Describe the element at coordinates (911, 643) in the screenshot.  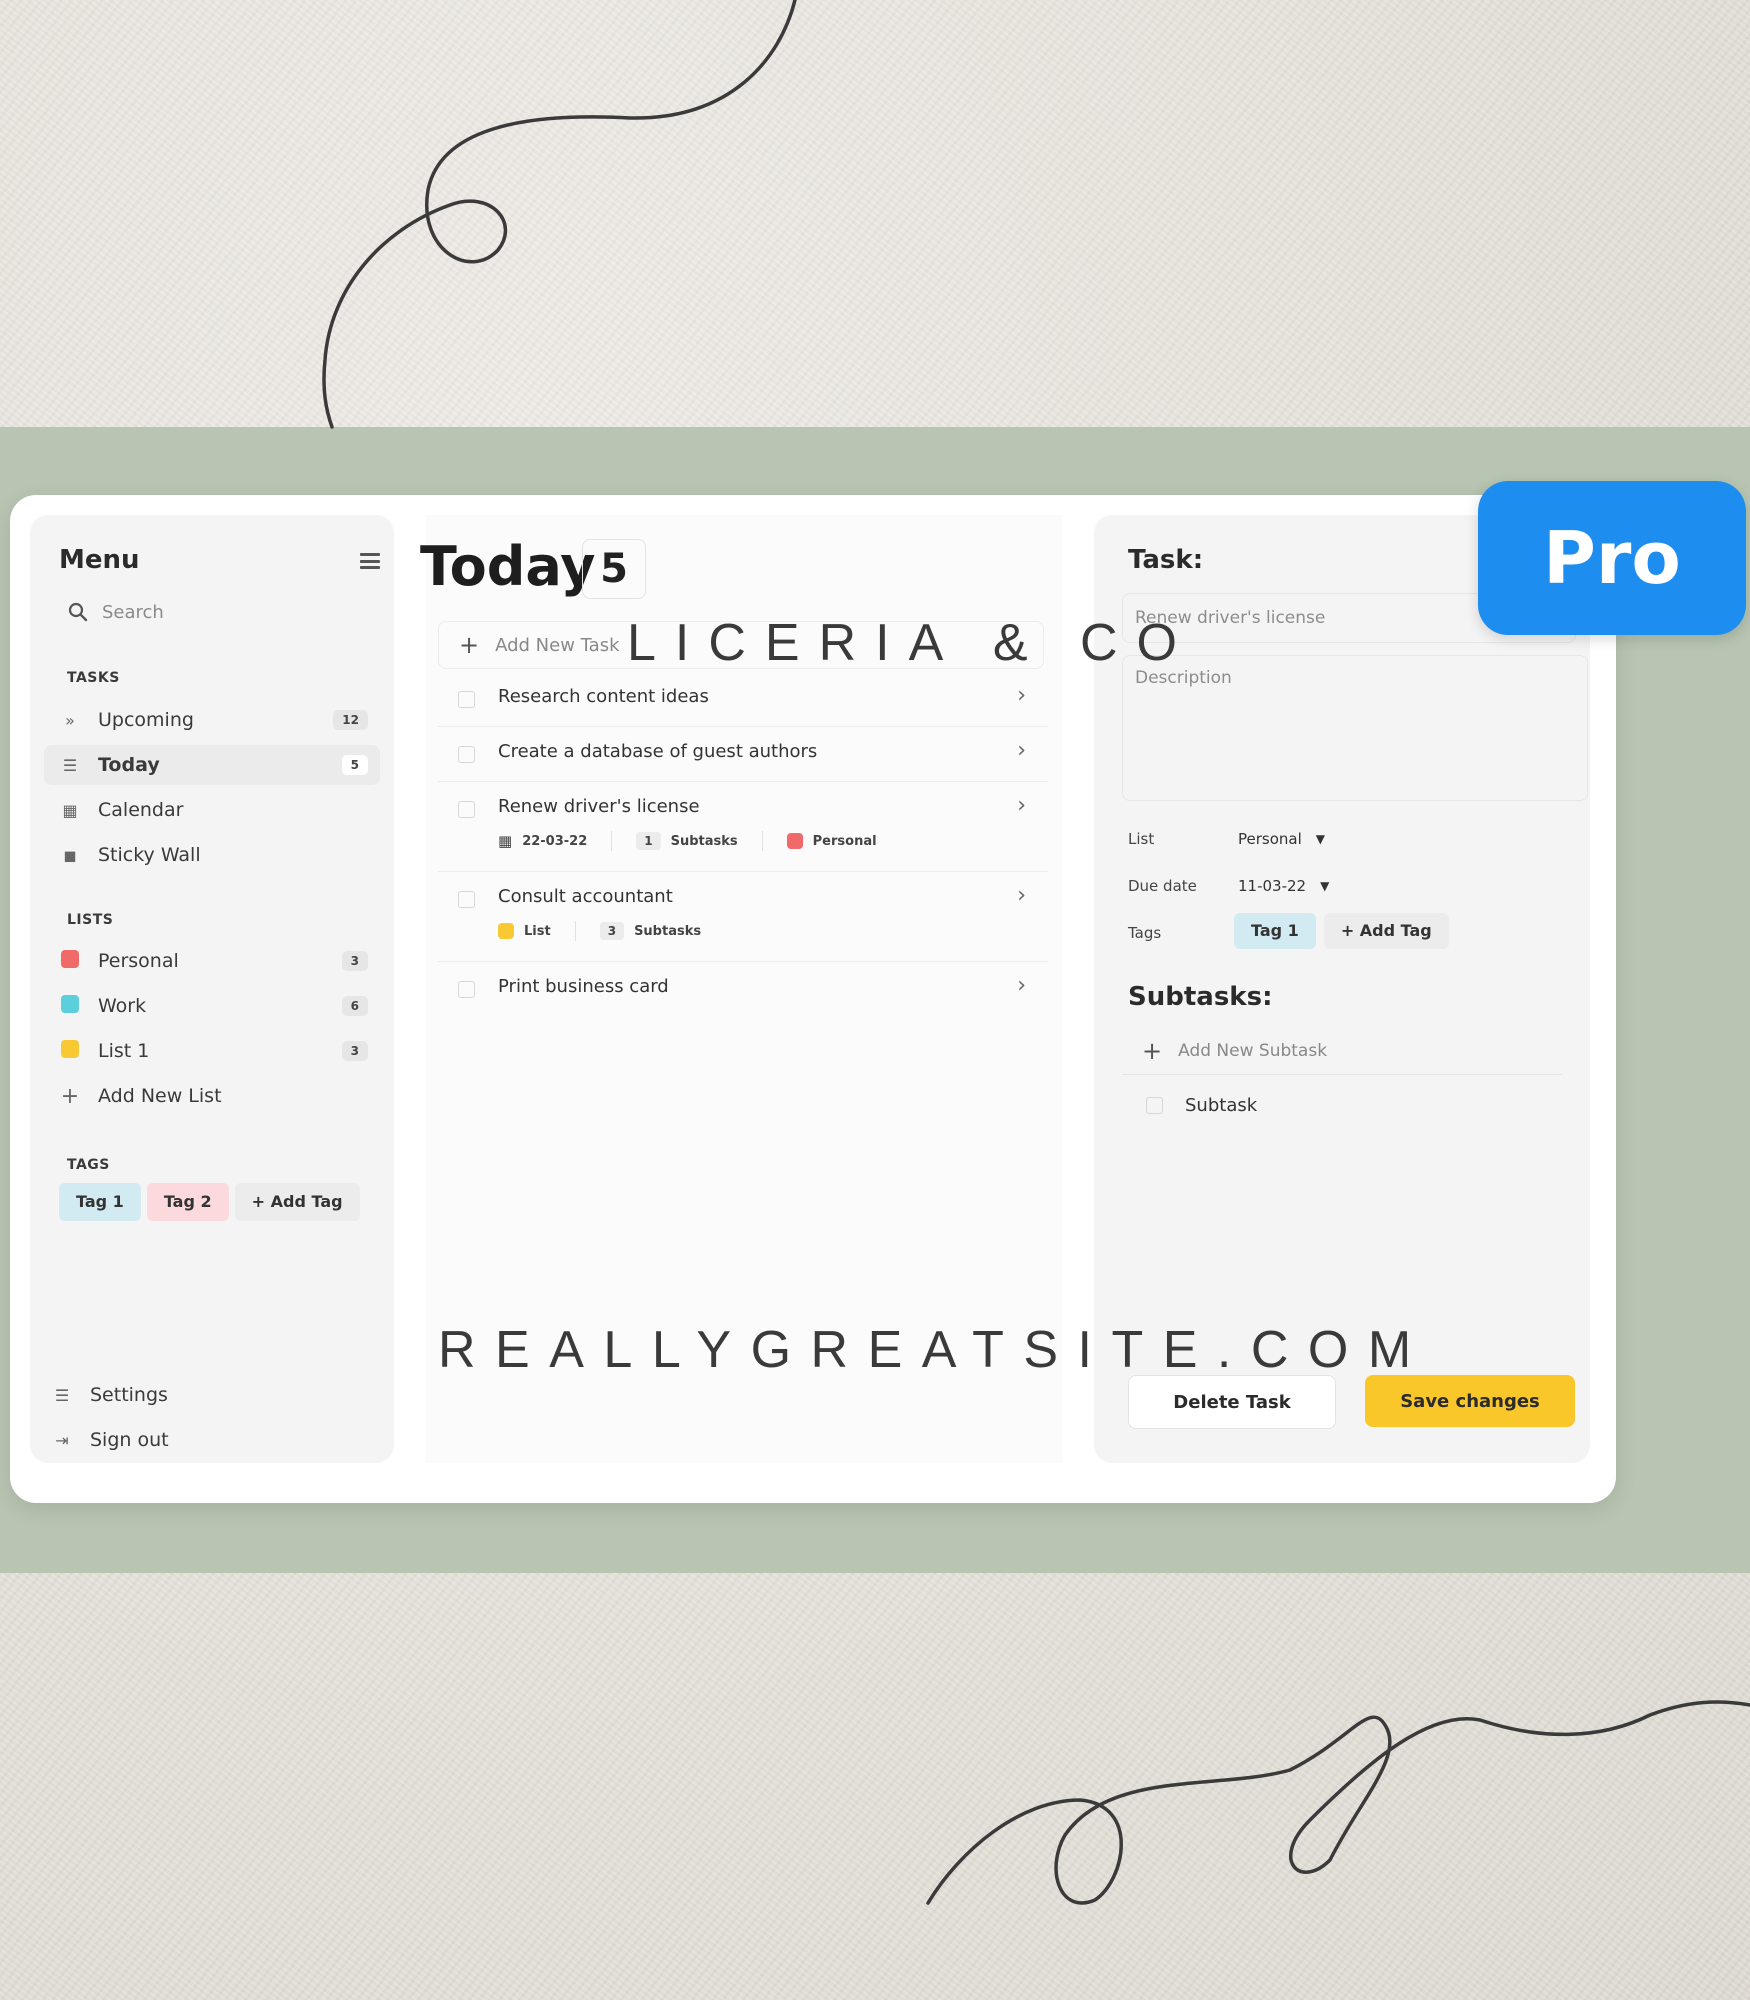
I see `brand-watermark: LICERIA & CO` at that location.